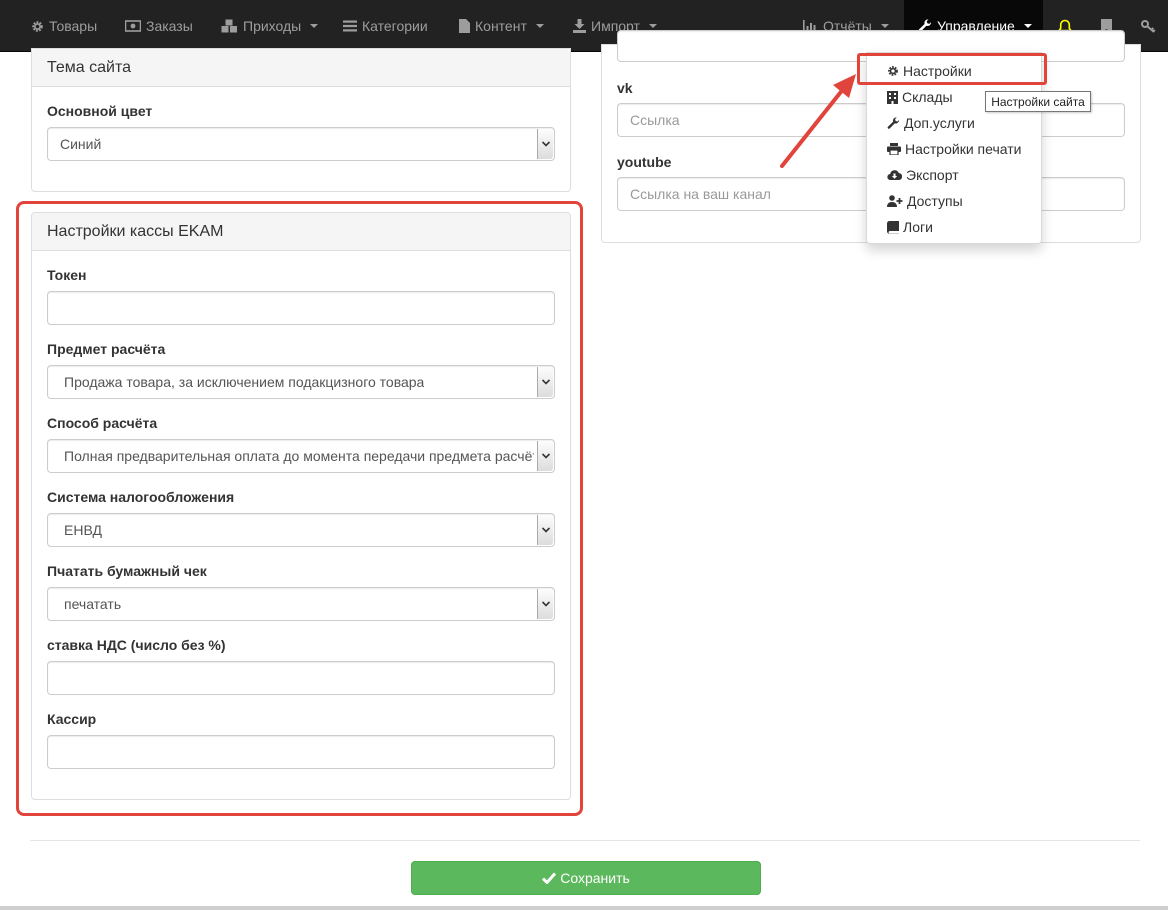  What do you see at coordinates (102, 423) in the screenshot?
I see `payment-method-label: Способ расчёта` at bounding box center [102, 423].